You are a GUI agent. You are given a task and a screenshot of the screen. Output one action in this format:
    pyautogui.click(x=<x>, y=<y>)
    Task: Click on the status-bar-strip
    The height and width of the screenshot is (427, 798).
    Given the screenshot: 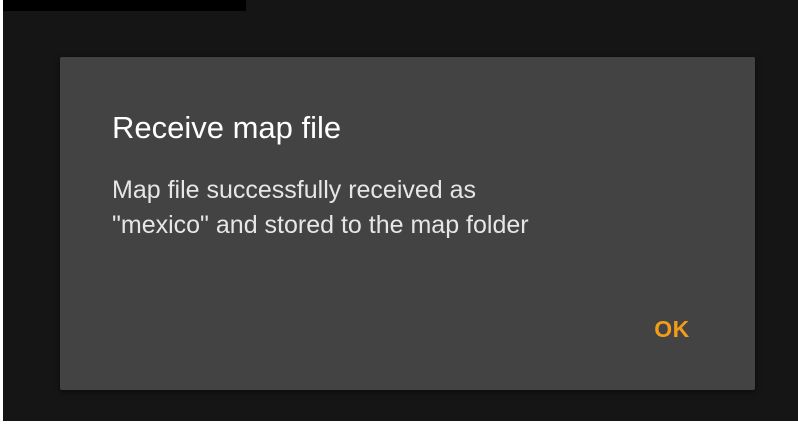 What is the action you would take?
    pyautogui.click(x=124, y=5)
    